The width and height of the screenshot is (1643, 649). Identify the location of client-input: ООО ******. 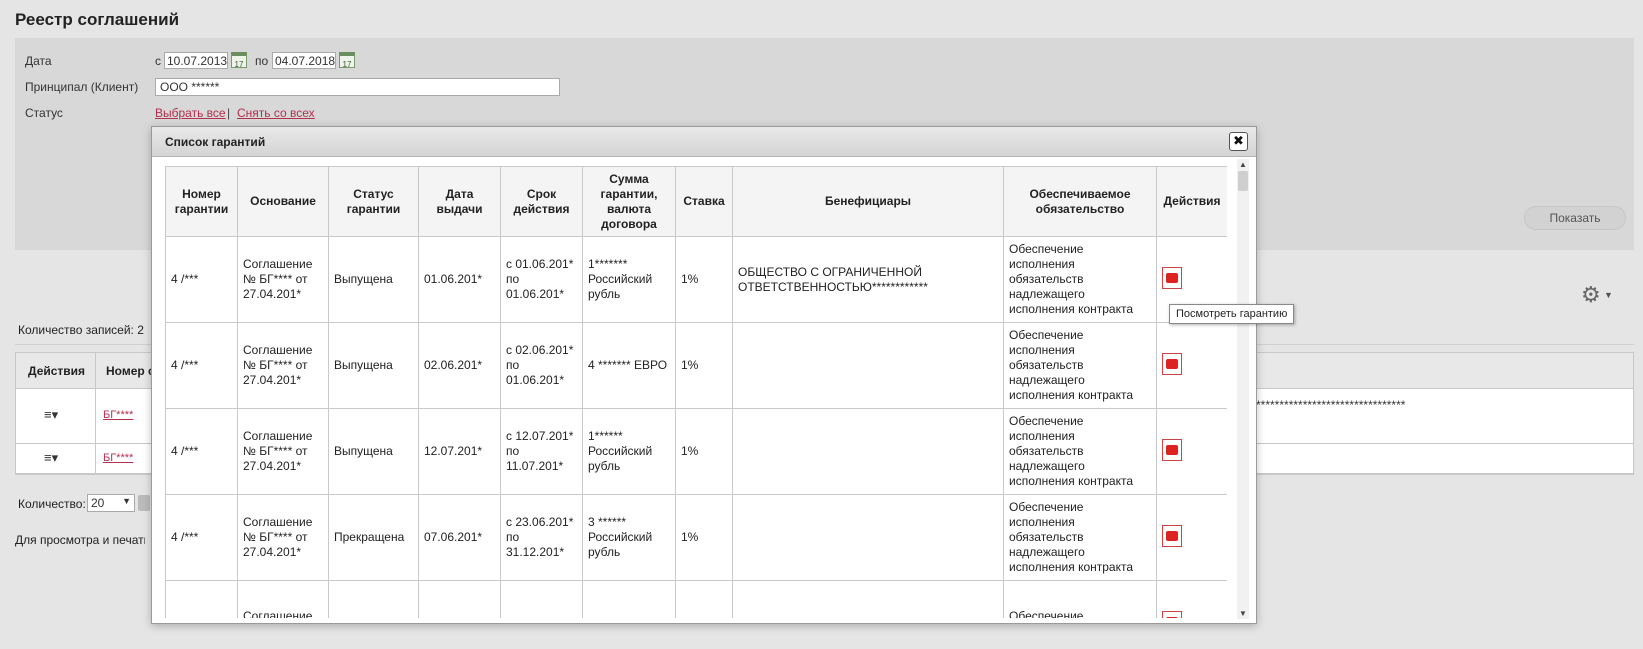
(357, 87).